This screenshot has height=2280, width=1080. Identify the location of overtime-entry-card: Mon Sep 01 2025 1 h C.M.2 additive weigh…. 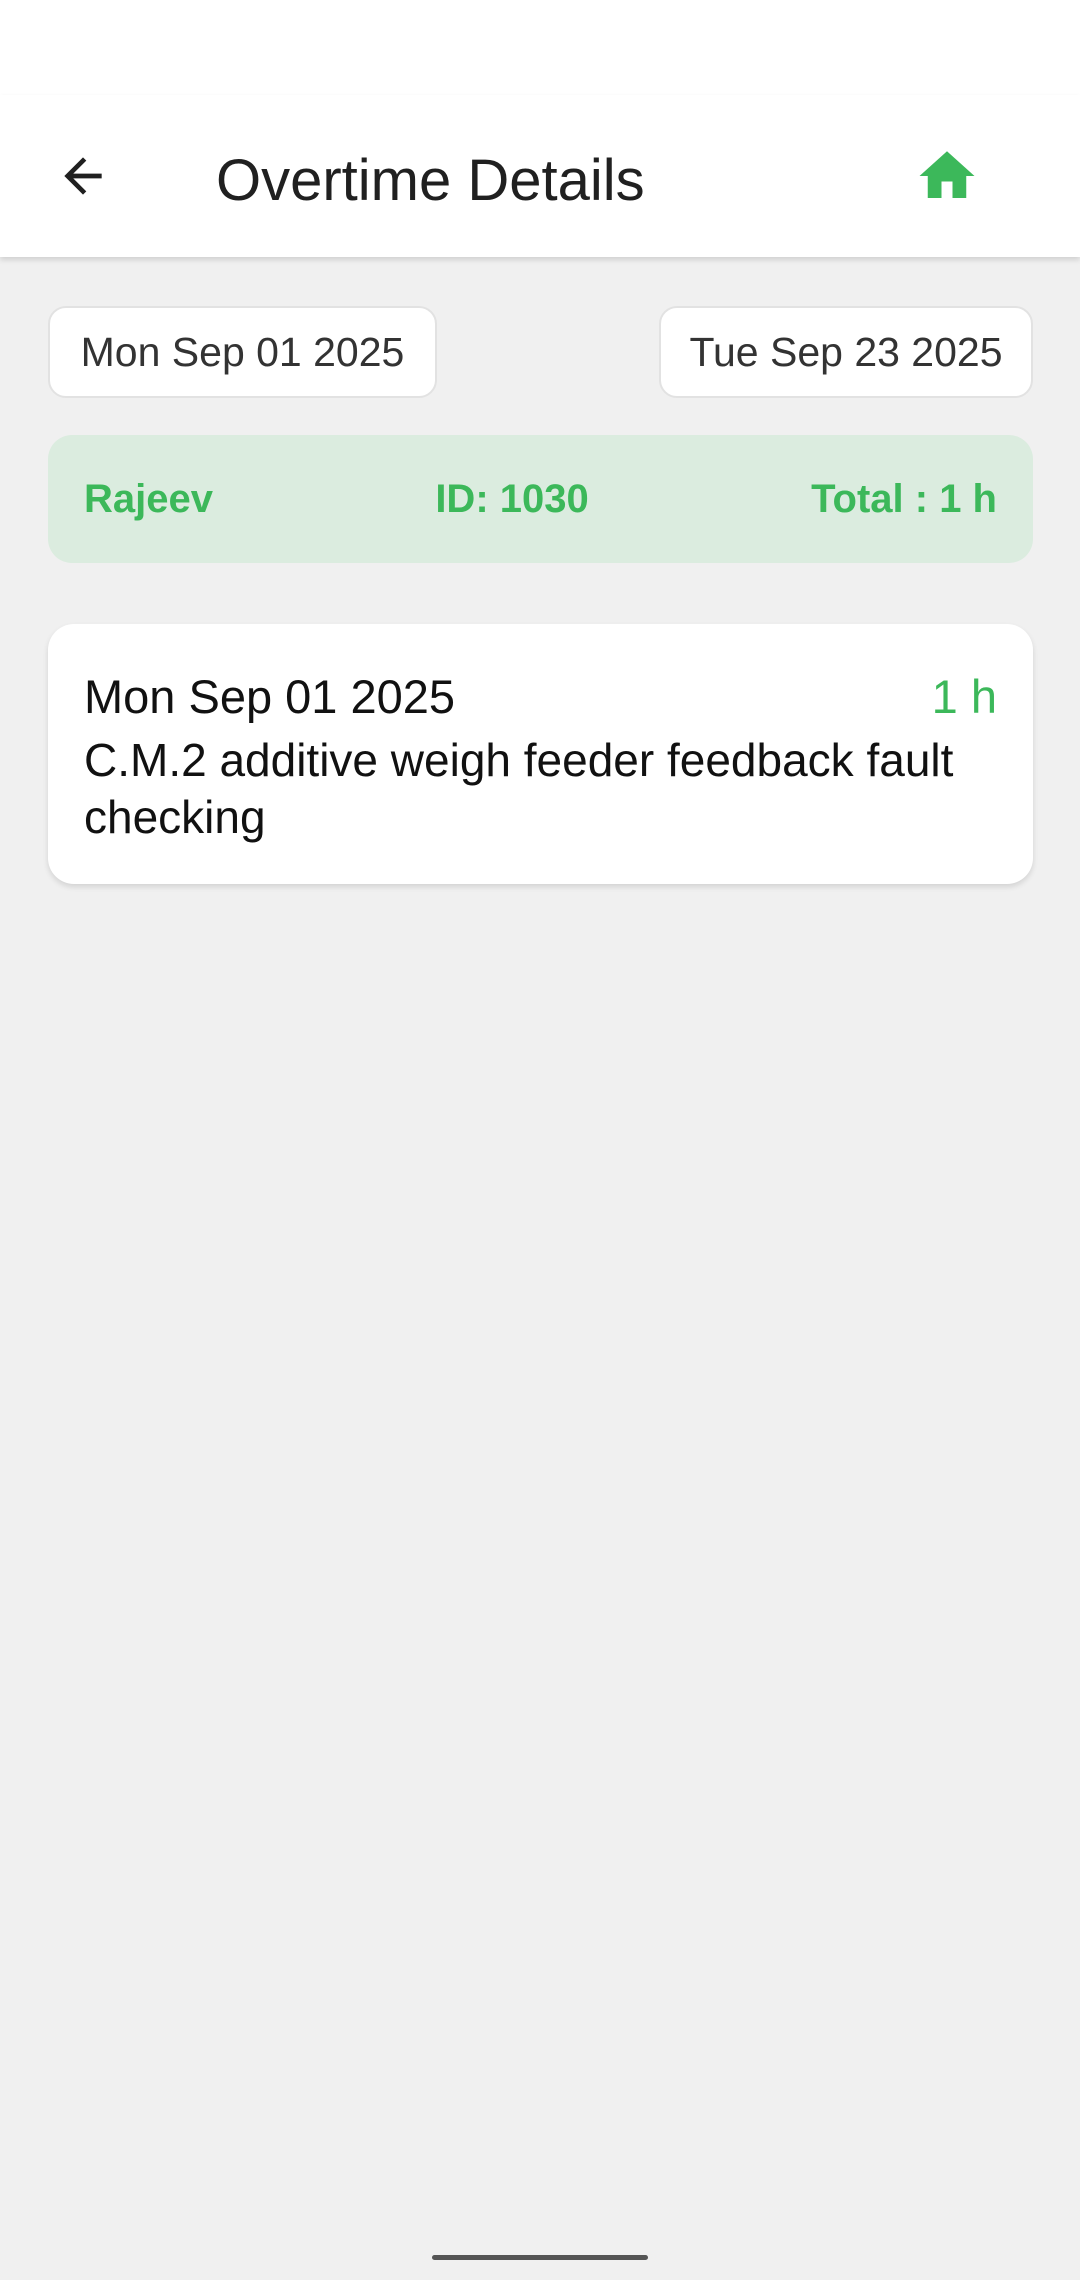
(540, 754).